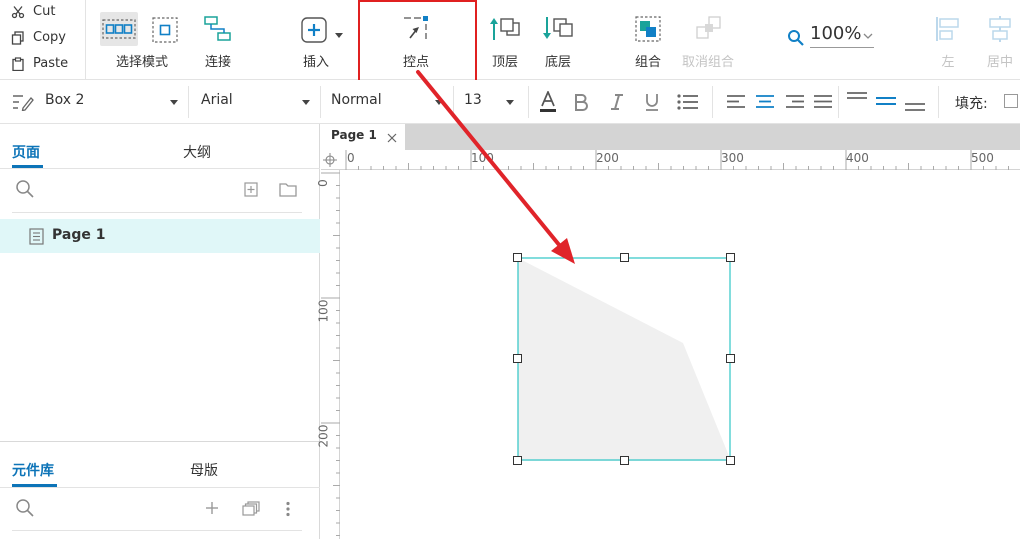 The image size is (1020, 539). I want to click on copy-label: Copy, so click(49, 37).